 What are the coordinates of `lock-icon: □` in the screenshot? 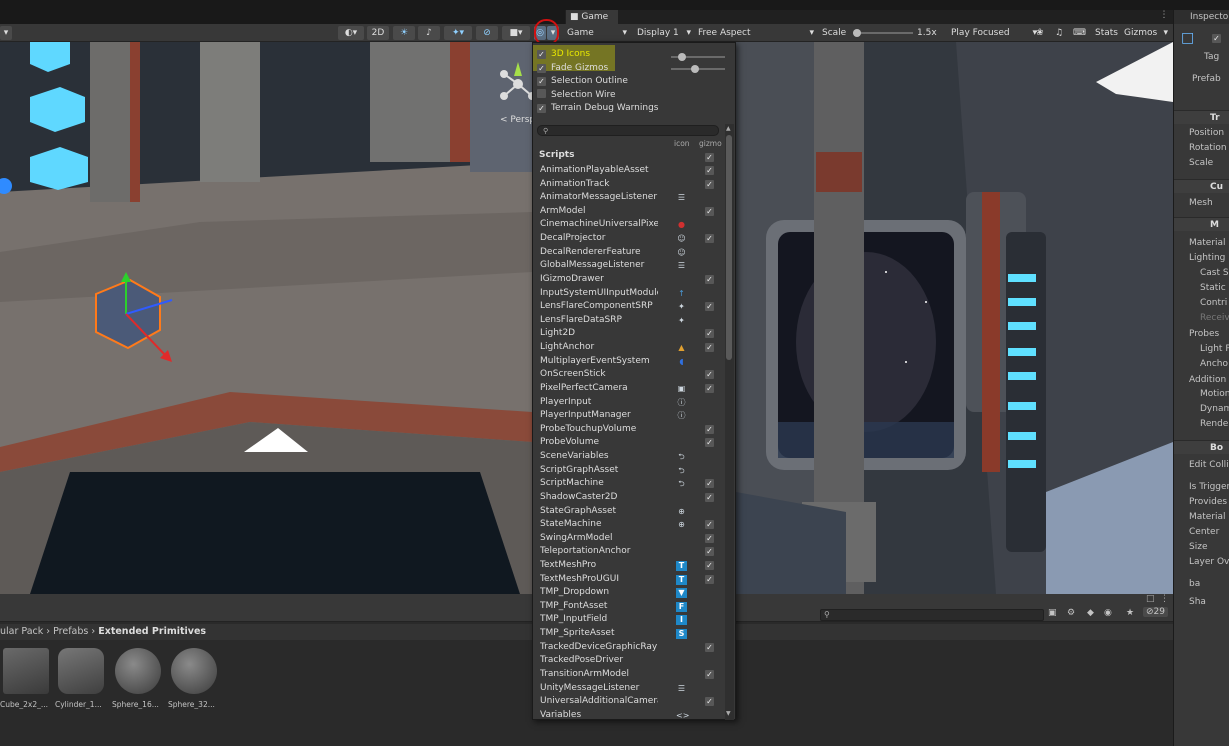 It's located at (1150, 599).